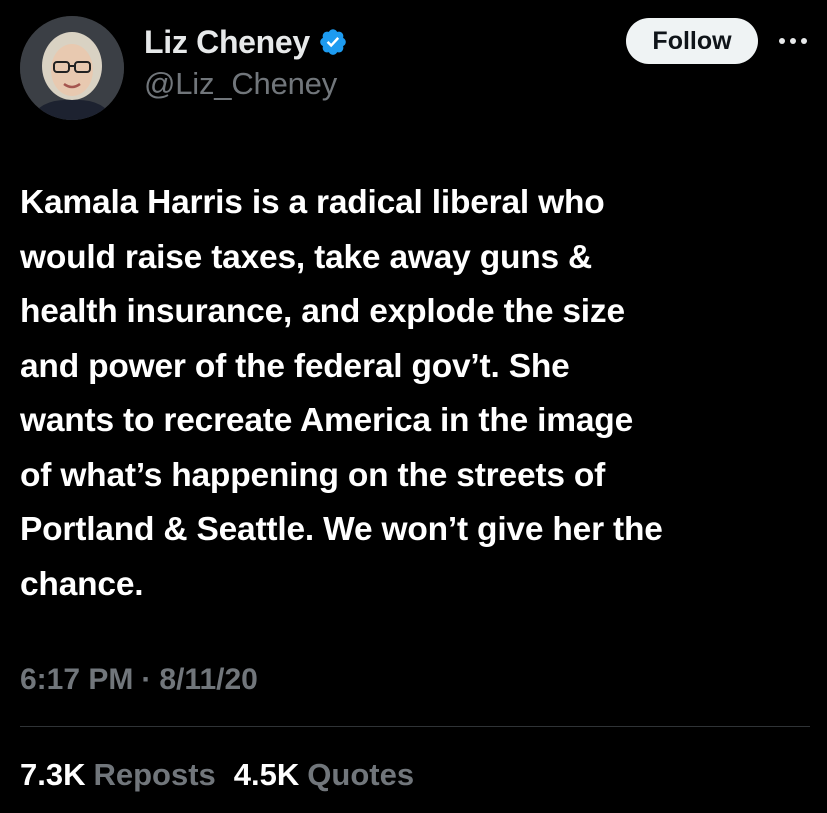 This screenshot has width=827, height=813. I want to click on tweet-stats: 7.3K Reposts 4.5K Quotes, so click(226, 775).